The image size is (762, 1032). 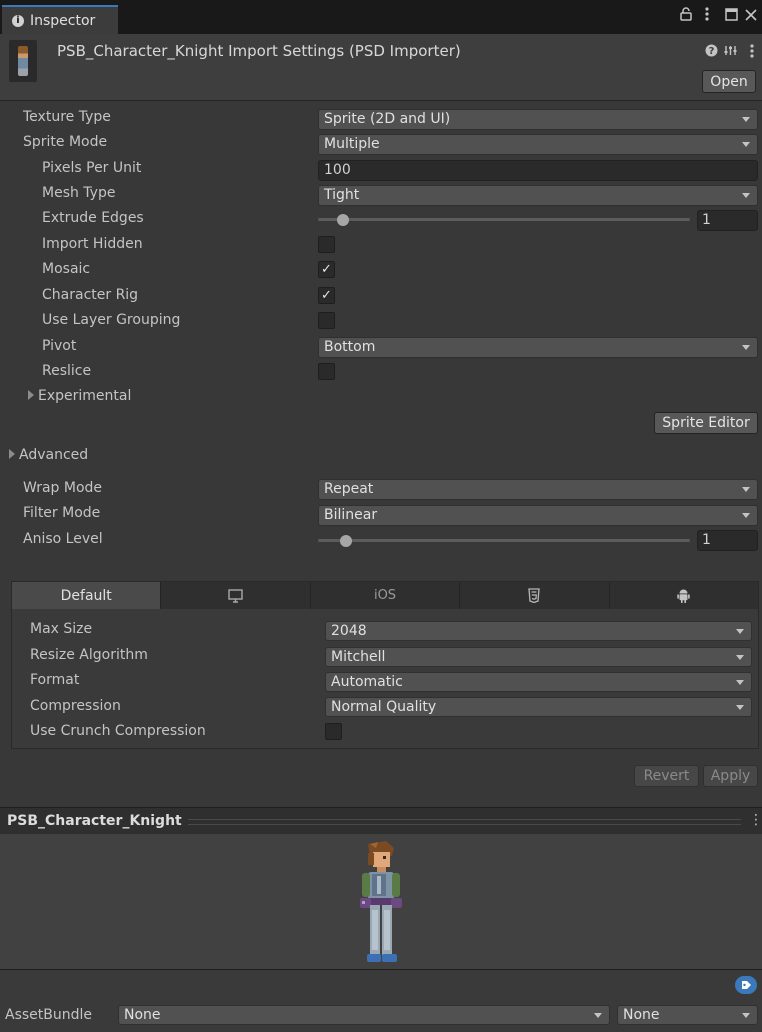 I want to click on tab-default-label: Default, so click(x=86, y=595).